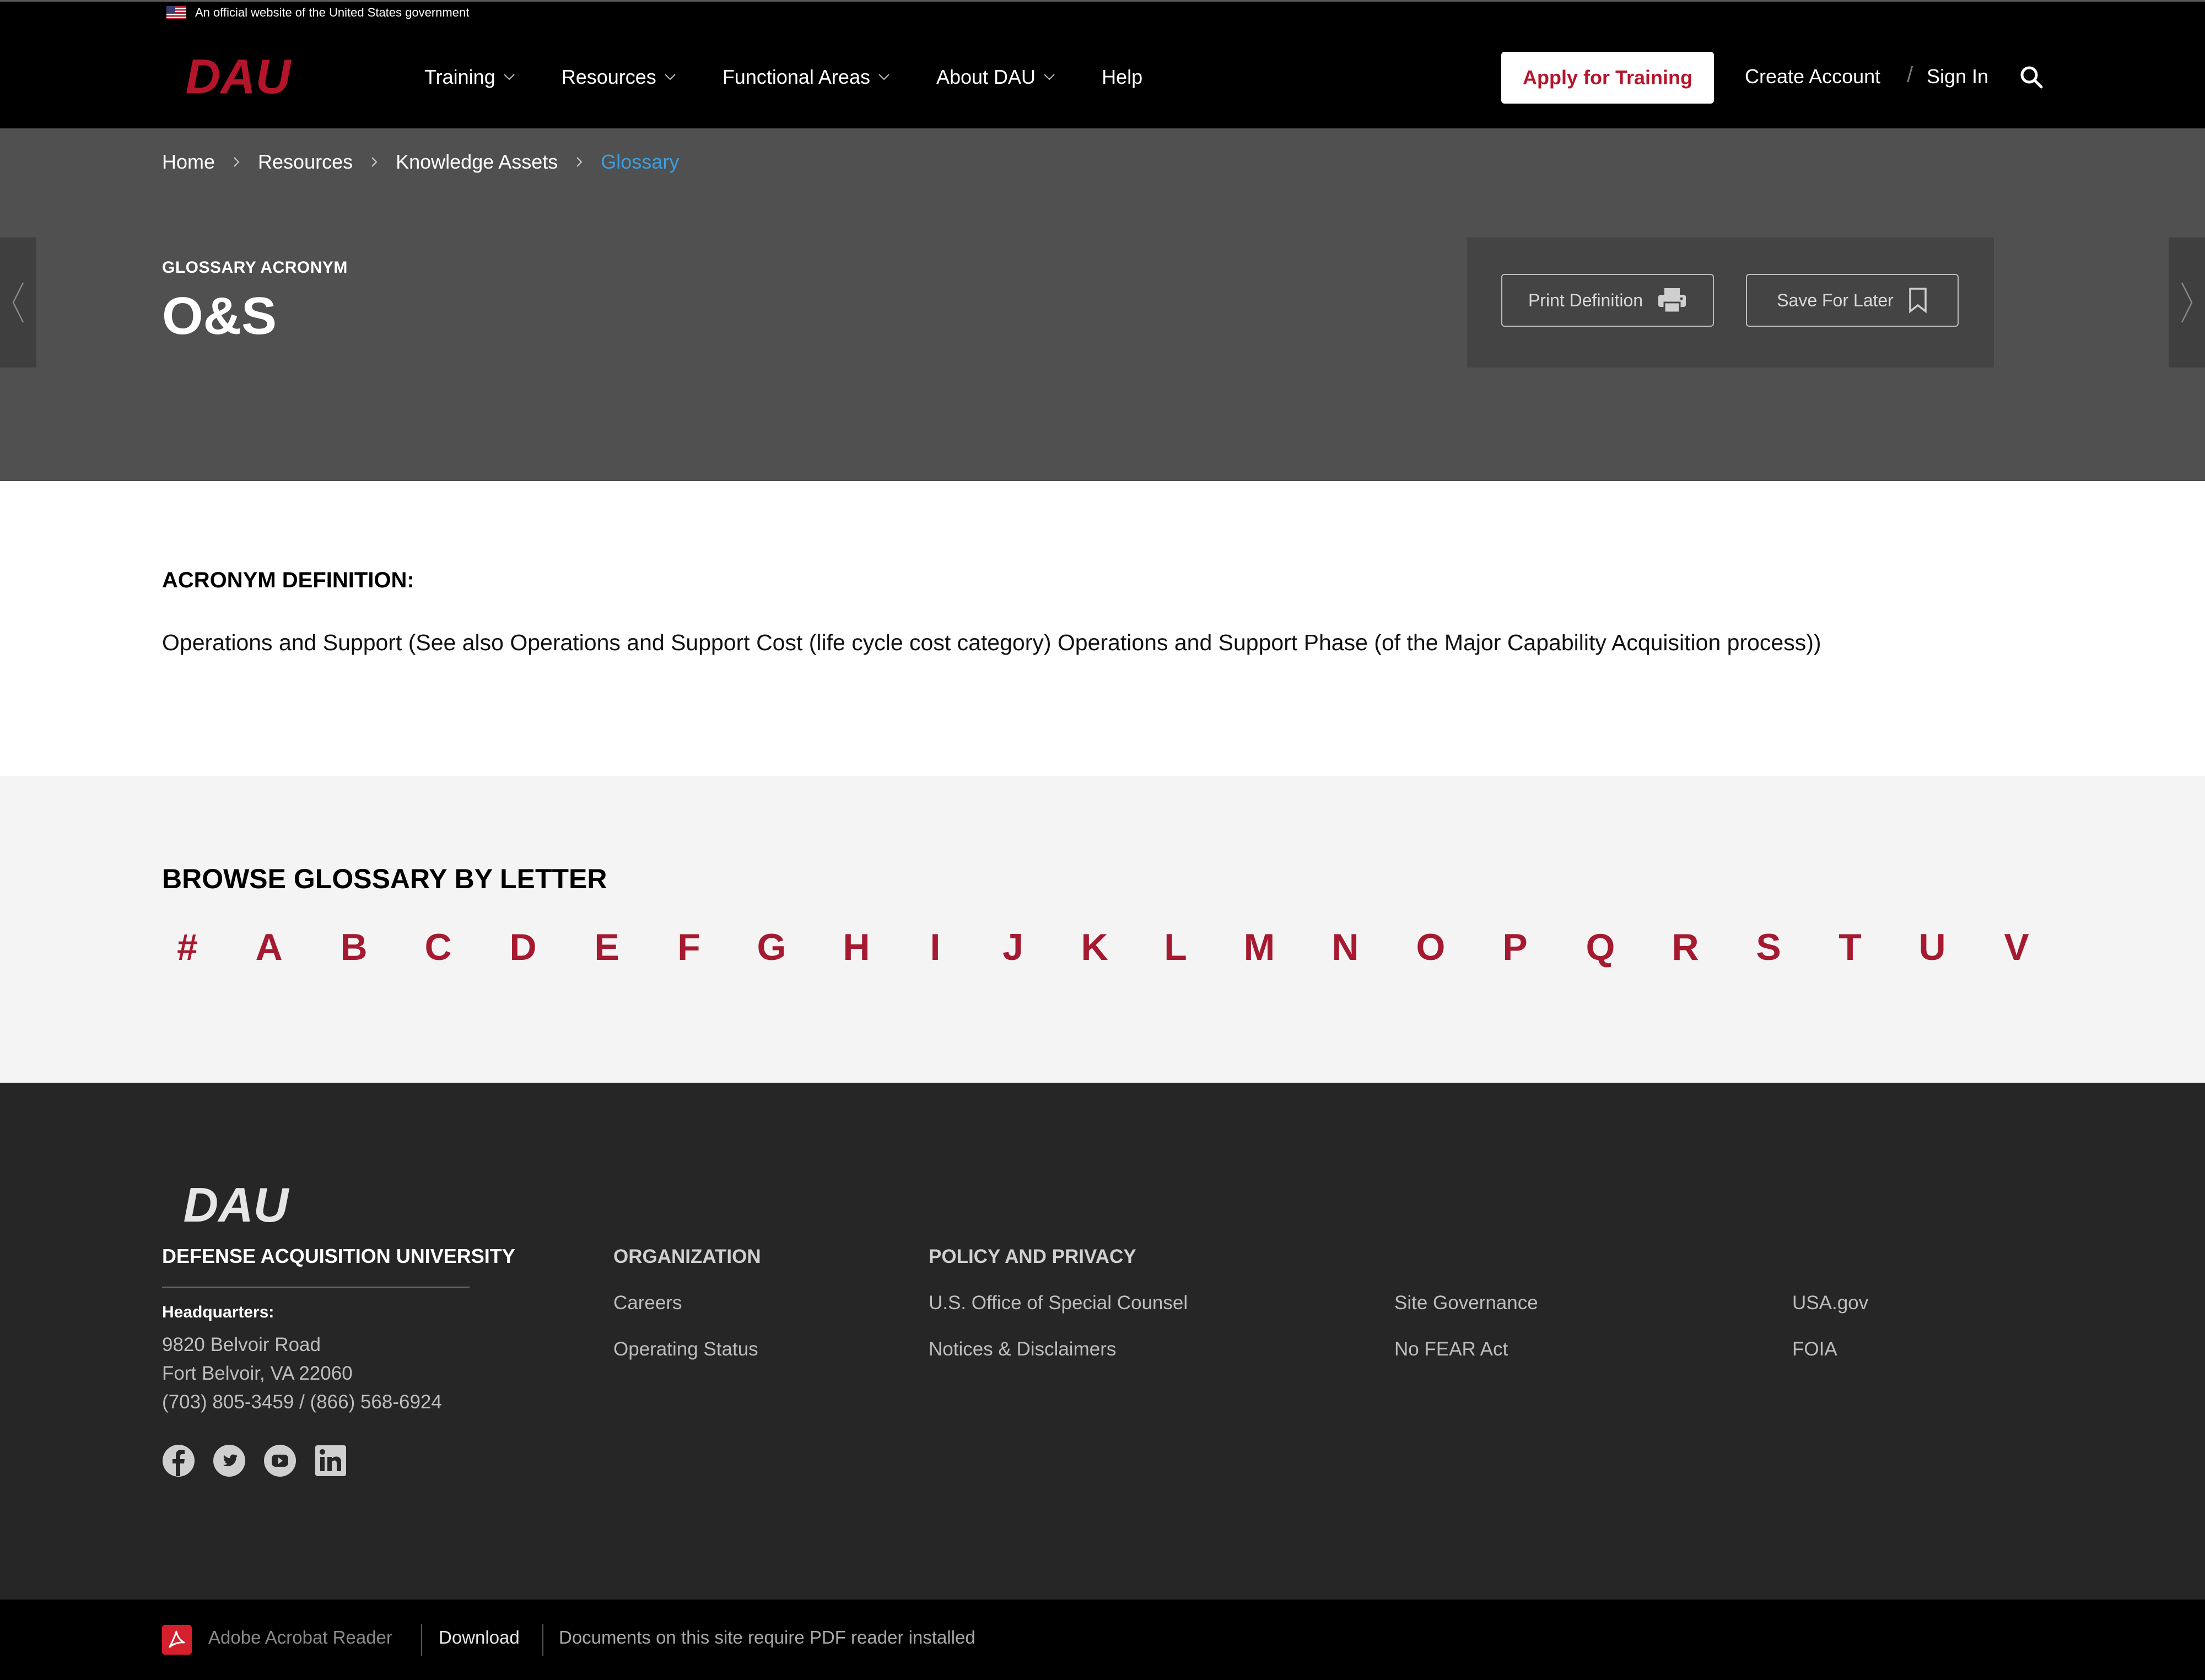 The height and width of the screenshot is (1680, 2205). What do you see at coordinates (1175, 947) in the screenshot?
I see `letter-link: L` at bounding box center [1175, 947].